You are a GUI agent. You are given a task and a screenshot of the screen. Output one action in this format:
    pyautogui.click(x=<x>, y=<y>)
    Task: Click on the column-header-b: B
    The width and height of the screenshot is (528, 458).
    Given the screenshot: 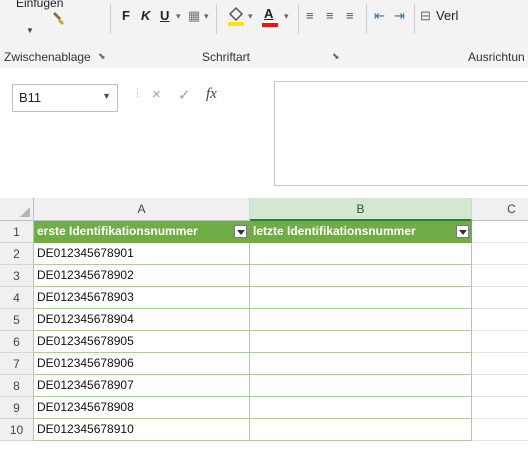 What is the action you would take?
    pyautogui.click(x=361, y=209)
    